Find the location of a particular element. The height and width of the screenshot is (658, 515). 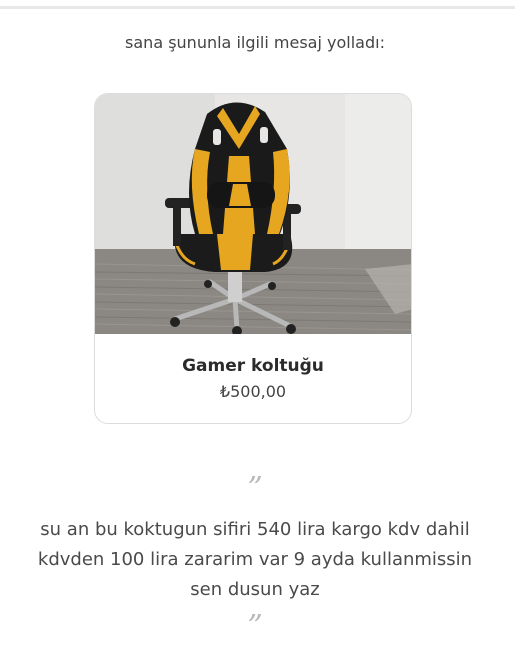

product-price: ₺500,00 is located at coordinates (253, 391).